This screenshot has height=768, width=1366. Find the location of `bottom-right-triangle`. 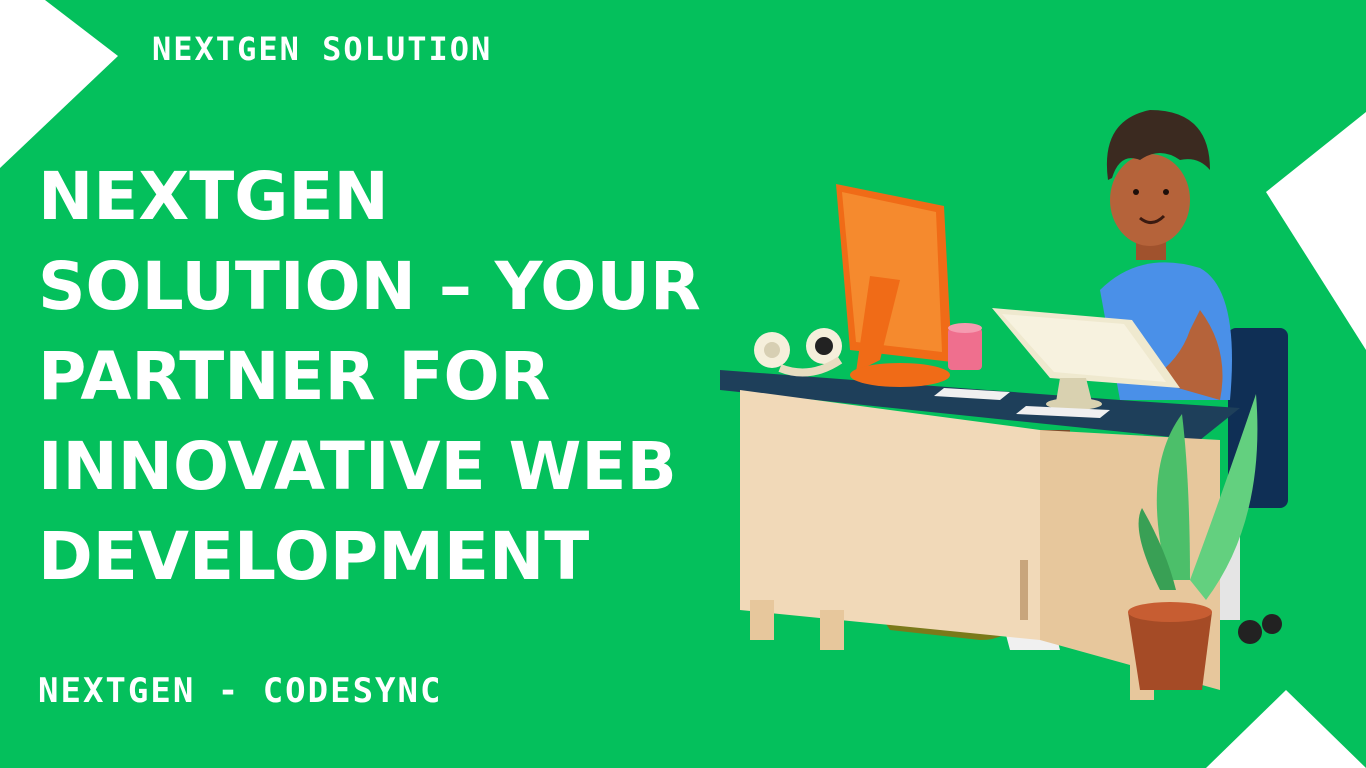

bottom-right-triangle is located at coordinates (1286, 729).